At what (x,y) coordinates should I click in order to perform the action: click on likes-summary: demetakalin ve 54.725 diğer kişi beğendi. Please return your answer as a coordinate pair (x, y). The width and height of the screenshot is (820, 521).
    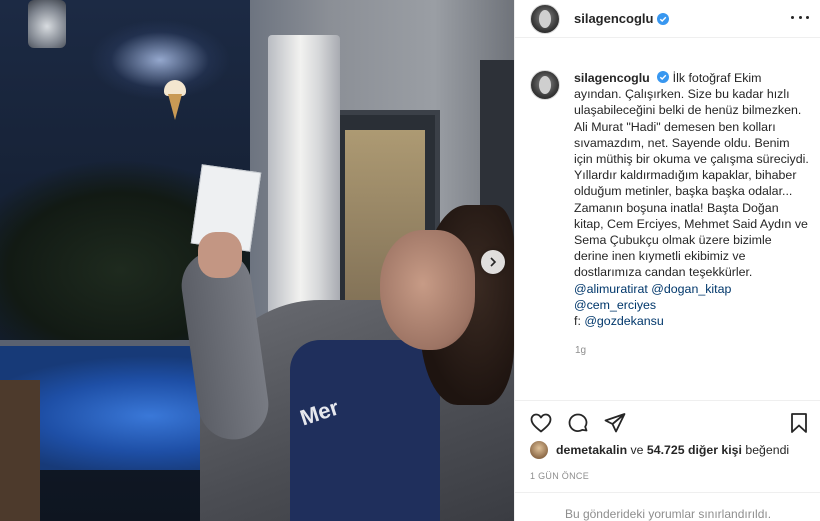
    Looking at the image, I should click on (659, 450).